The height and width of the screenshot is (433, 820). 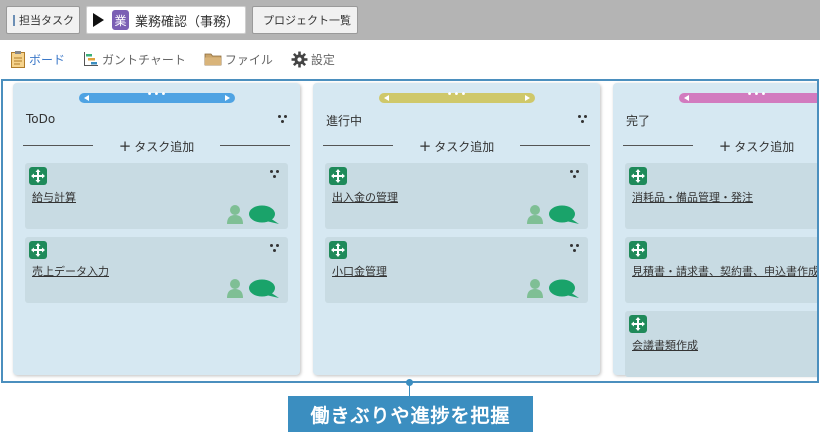 What do you see at coordinates (692, 197) in the screenshot?
I see `task-title-link: 消耗品・備品管理・発注` at bounding box center [692, 197].